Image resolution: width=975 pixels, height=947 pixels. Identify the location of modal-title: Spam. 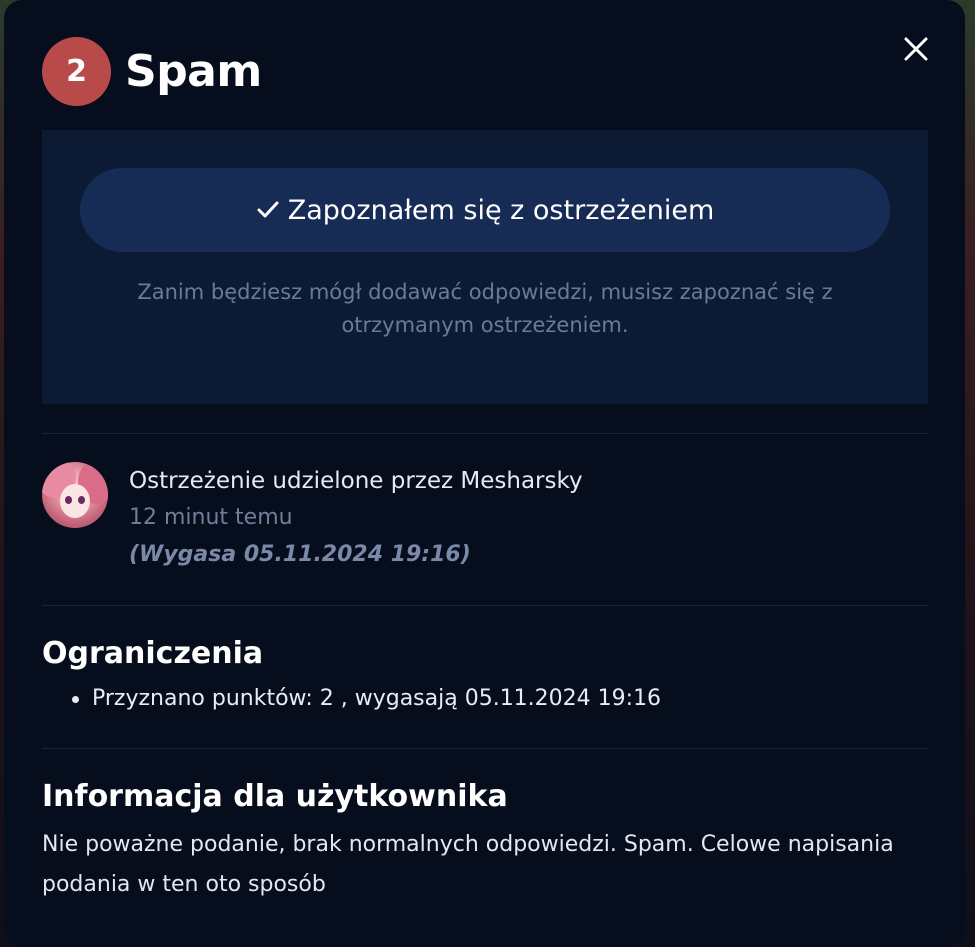
(193, 71).